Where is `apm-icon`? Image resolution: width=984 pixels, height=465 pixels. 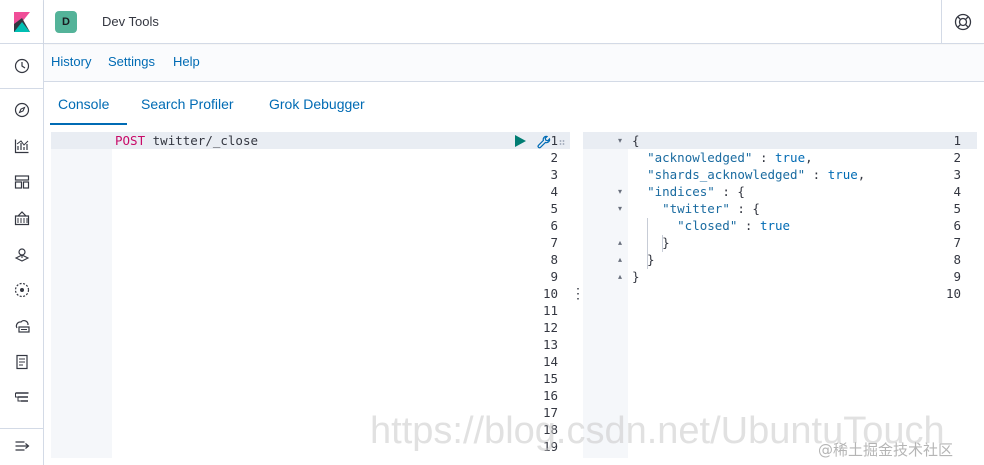 apm-icon is located at coordinates (22, 398).